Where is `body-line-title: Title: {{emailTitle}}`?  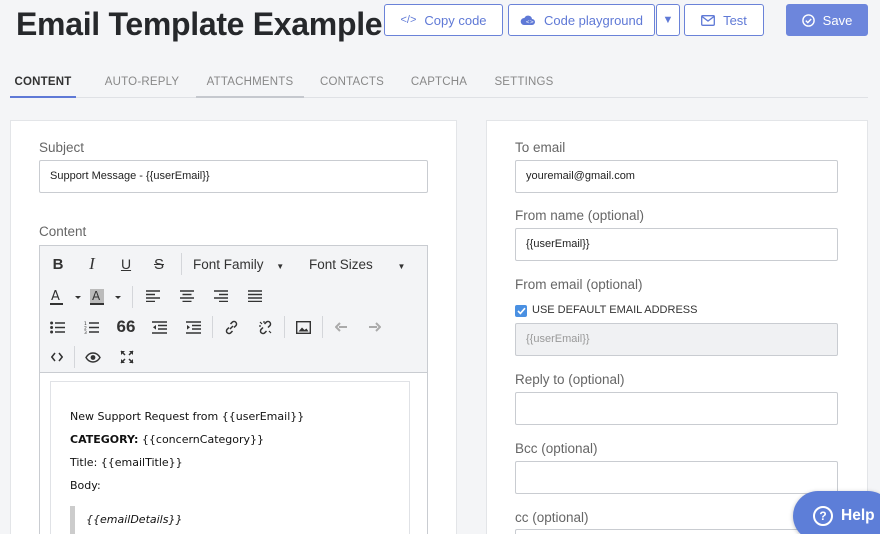
body-line-title: Title: {{emailTitle}} is located at coordinates (126, 462).